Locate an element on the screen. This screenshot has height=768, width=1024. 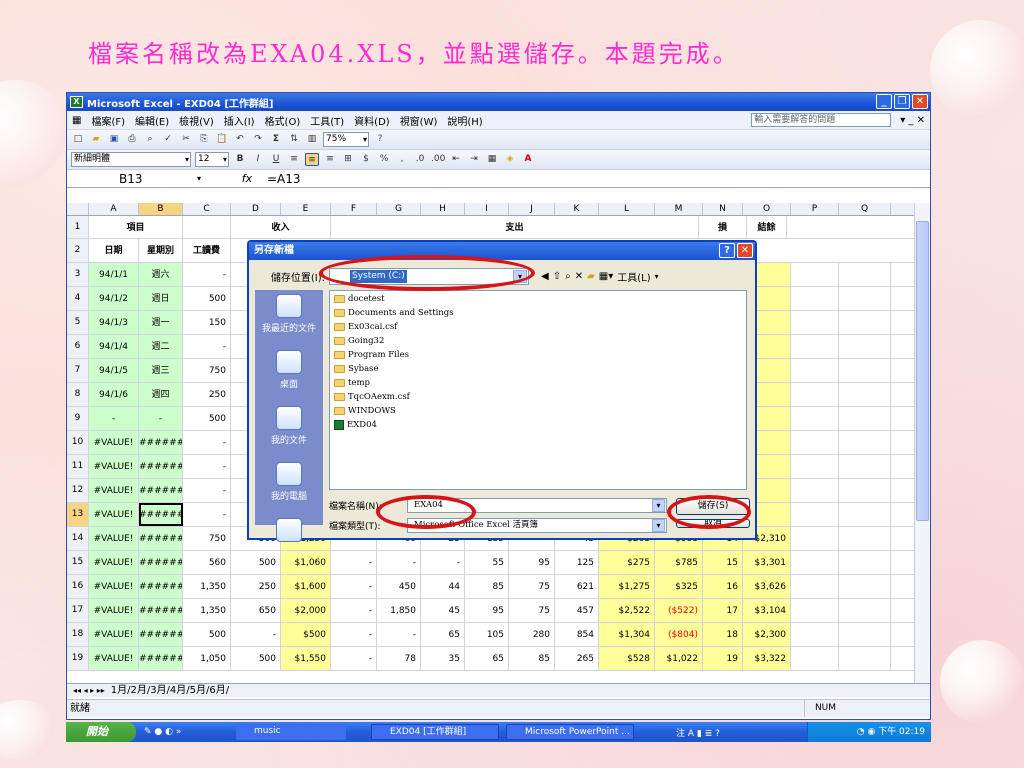
cell-g: 1,850 is located at coordinates (399, 610).